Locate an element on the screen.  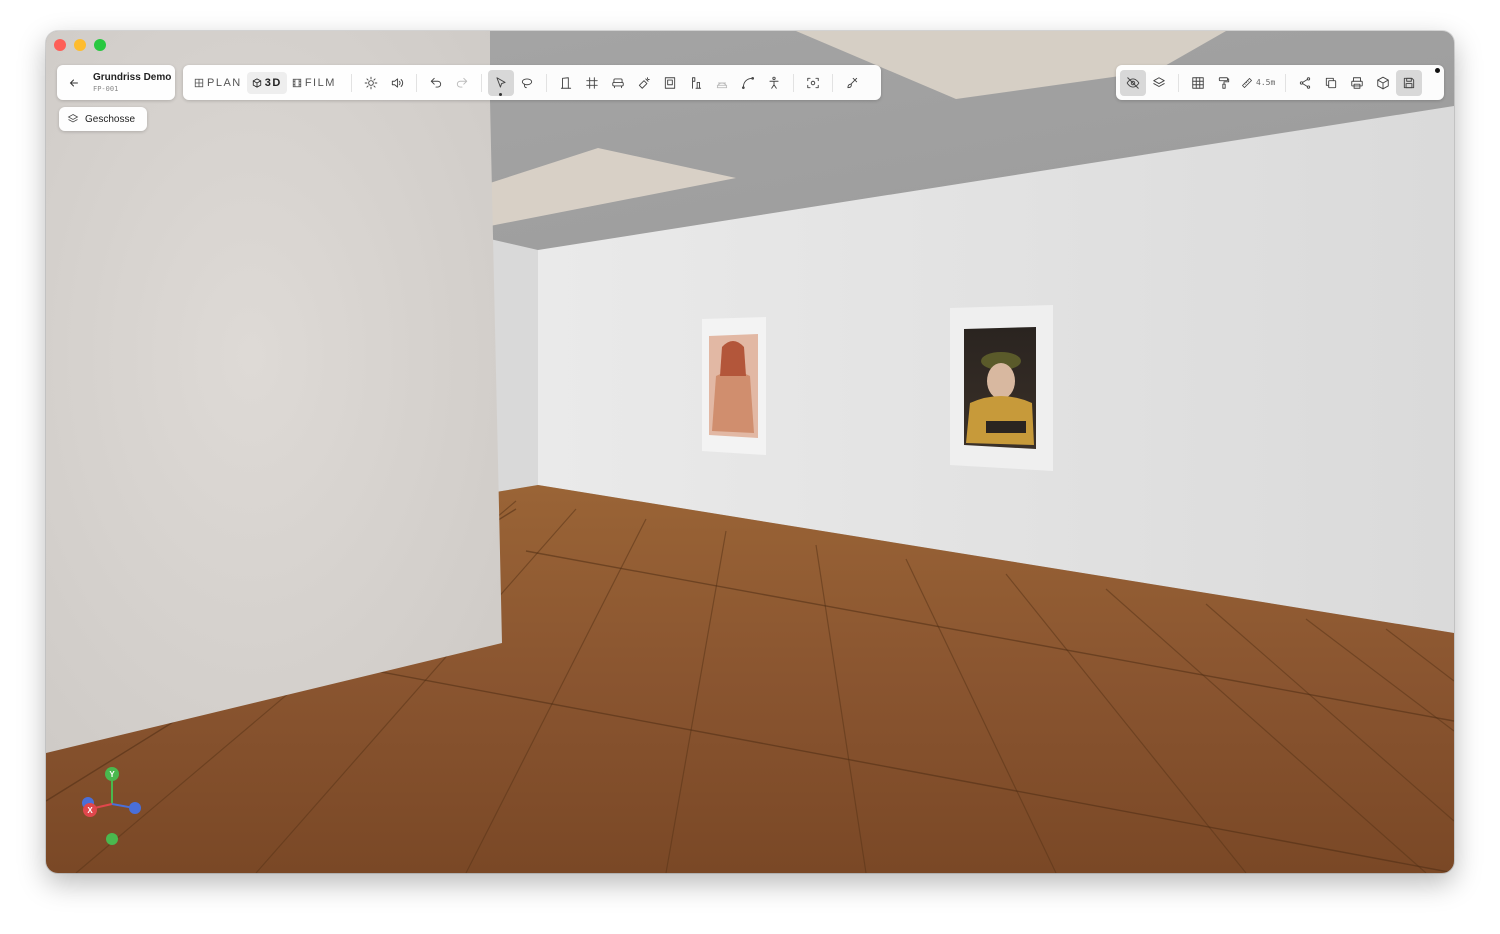
light-icon is located at coordinates (371, 82).